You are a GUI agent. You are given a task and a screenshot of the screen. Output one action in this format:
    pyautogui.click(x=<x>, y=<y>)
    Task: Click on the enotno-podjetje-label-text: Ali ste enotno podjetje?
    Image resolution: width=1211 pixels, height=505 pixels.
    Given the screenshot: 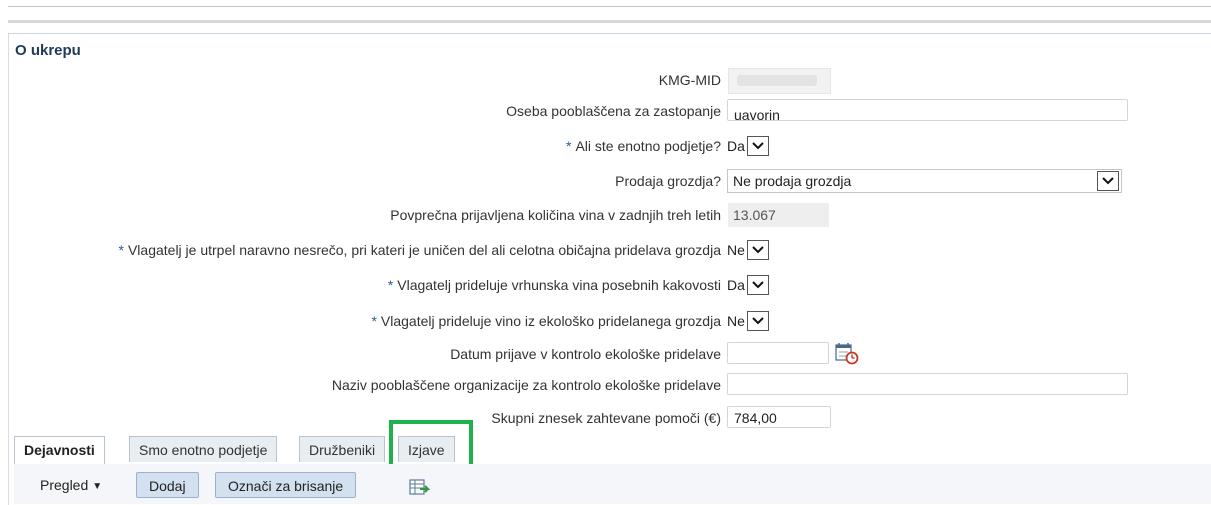 What is the action you would take?
    pyautogui.click(x=648, y=146)
    